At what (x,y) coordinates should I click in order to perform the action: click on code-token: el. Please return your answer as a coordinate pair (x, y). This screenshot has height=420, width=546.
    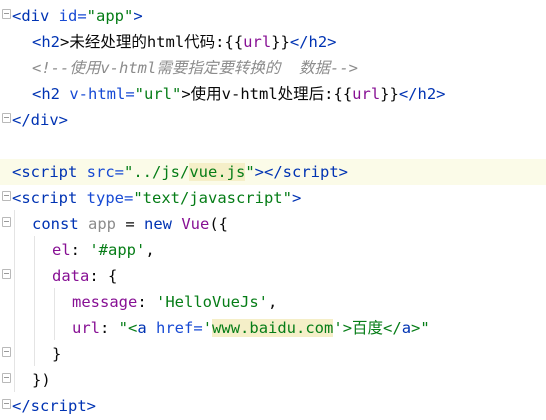
    Looking at the image, I should click on (61, 250).